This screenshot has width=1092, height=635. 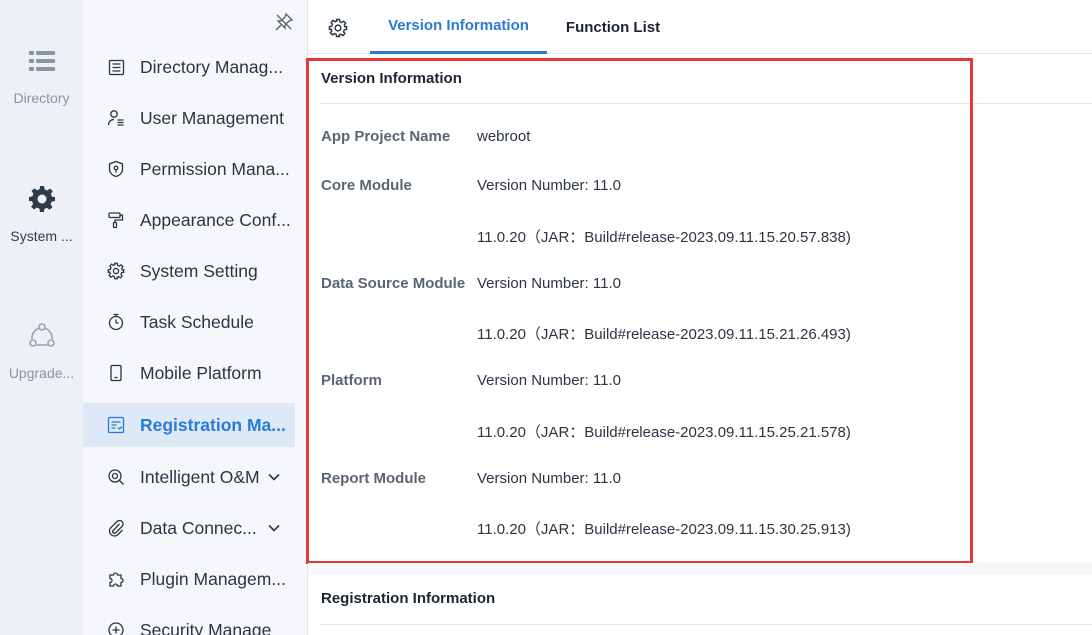 I want to click on security-icon, so click(x=116, y=628).